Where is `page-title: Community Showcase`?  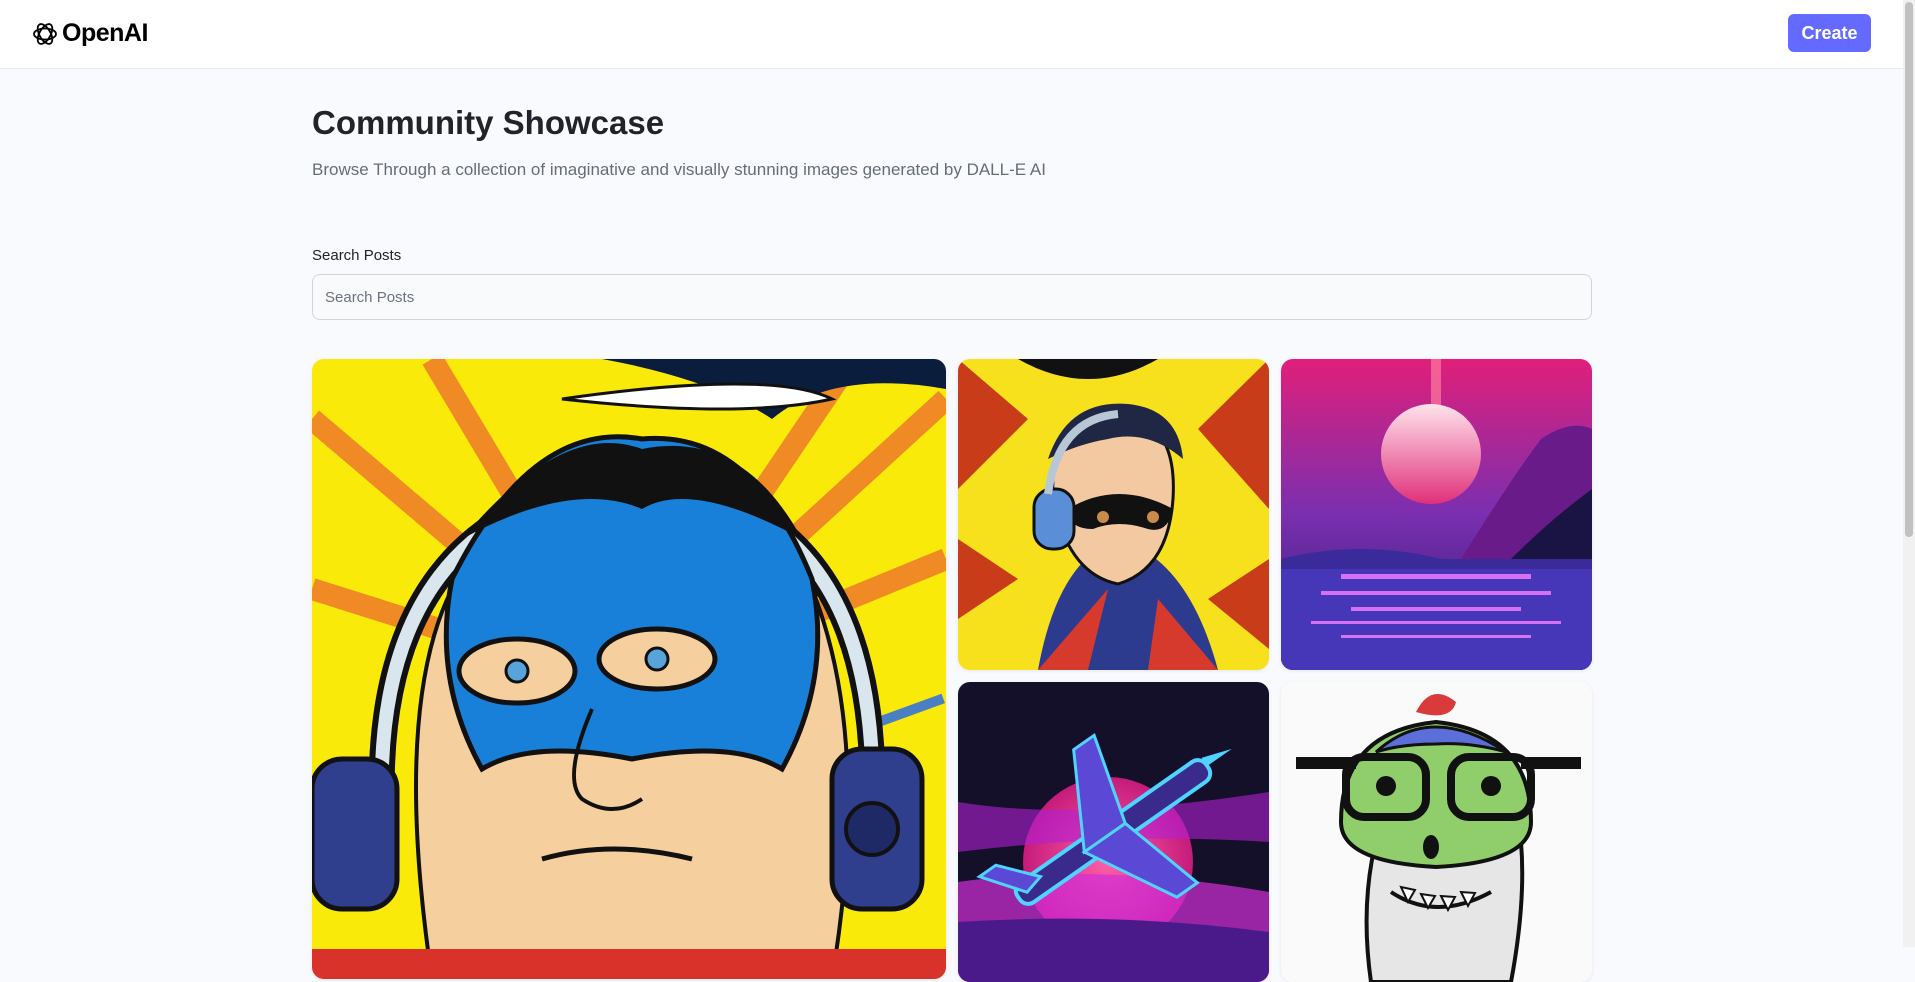
page-title: Community Showcase is located at coordinates (488, 122).